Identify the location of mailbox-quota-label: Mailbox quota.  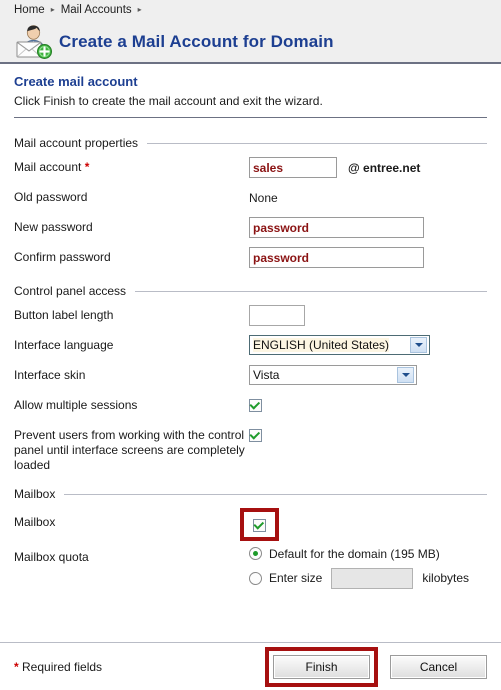
(51, 556).